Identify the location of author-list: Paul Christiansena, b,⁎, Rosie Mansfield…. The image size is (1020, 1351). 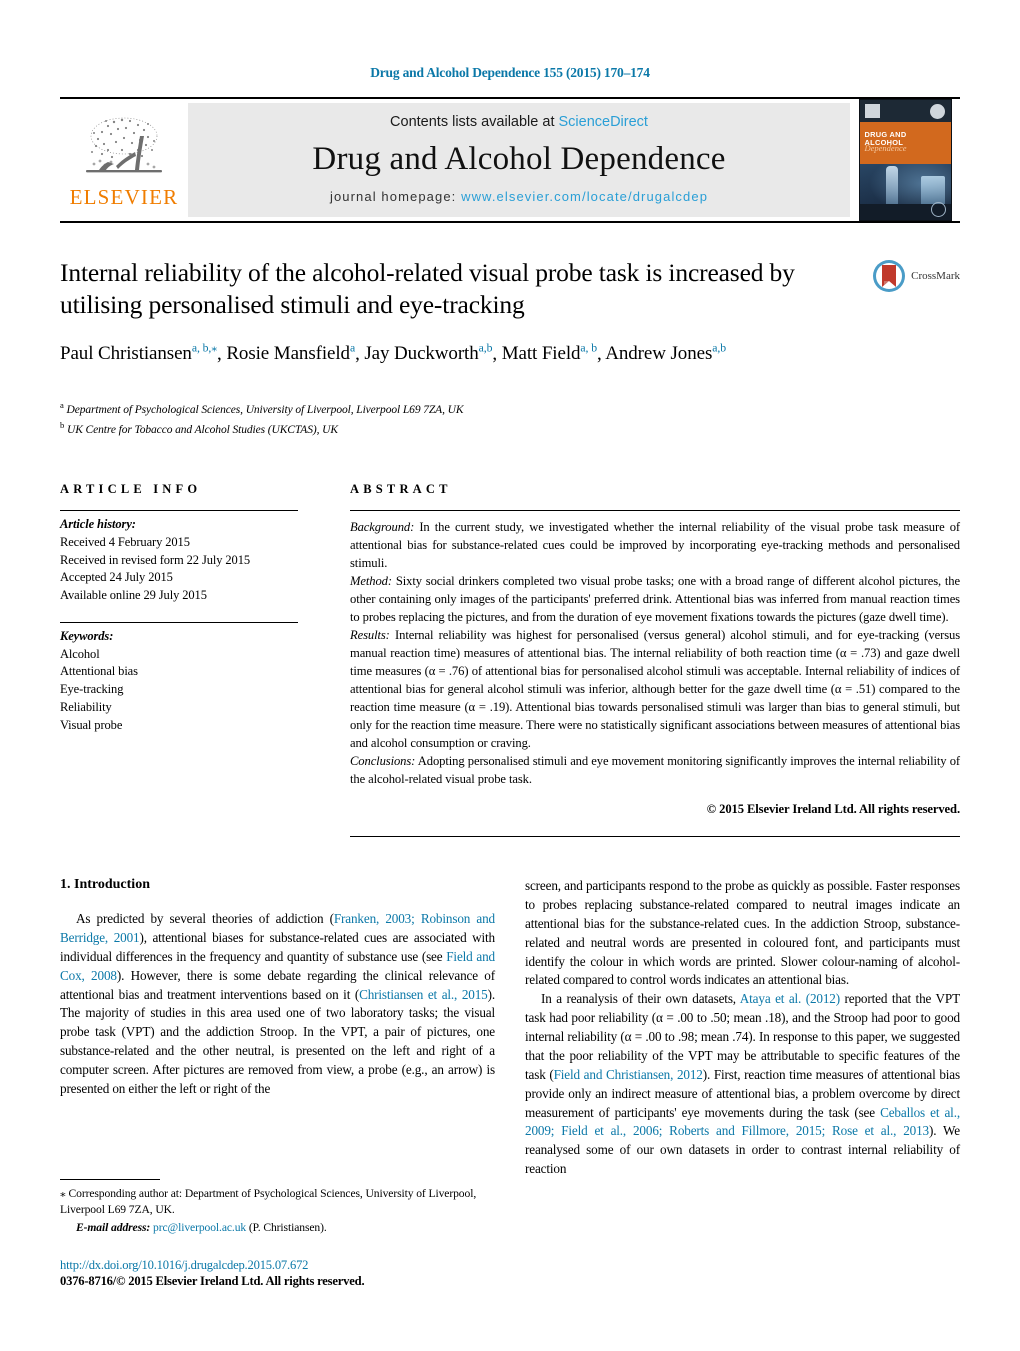
(450, 354).